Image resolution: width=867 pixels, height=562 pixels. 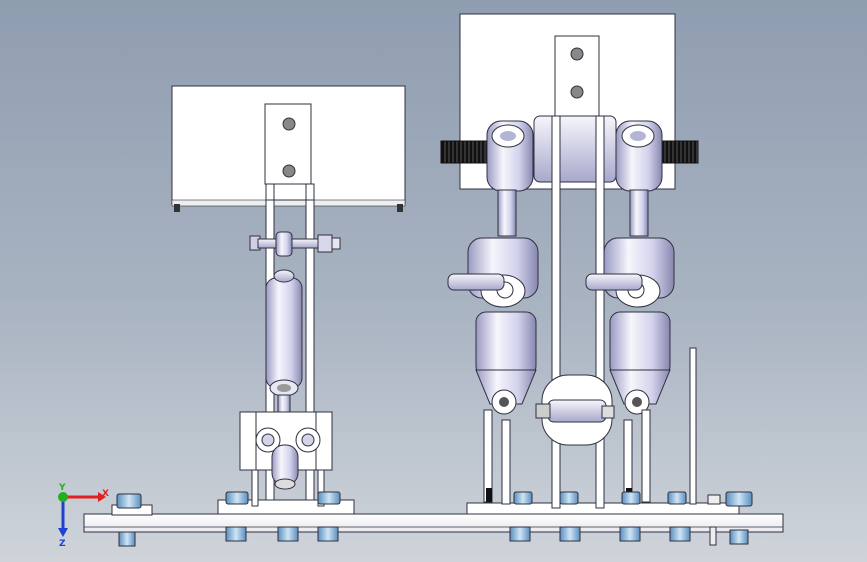 What do you see at coordinates (679, 152) in the screenshot?
I see `threaded-rod-right` at bounding box center [679, 152].